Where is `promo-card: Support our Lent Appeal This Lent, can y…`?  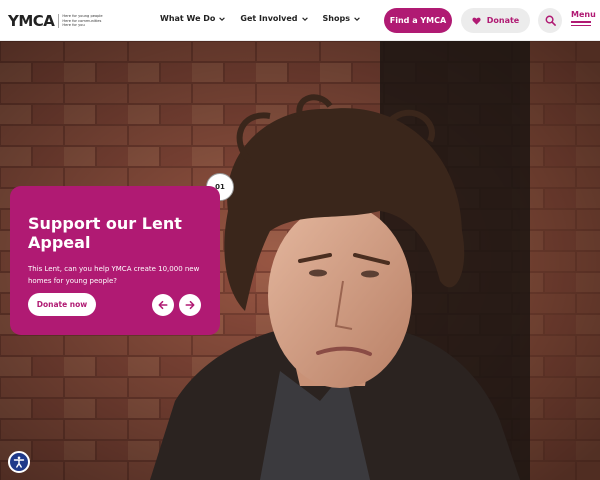
promo-card: Support our Lent Appeal This Lent, can y… is located at coordinates (115, 260).